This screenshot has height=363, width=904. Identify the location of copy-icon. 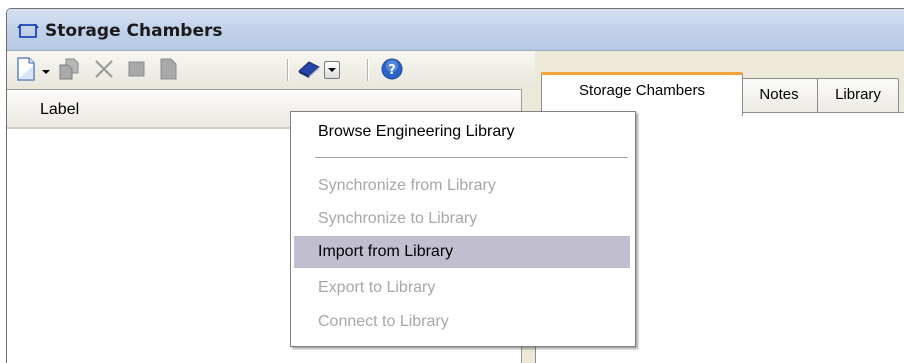
(69, 69).